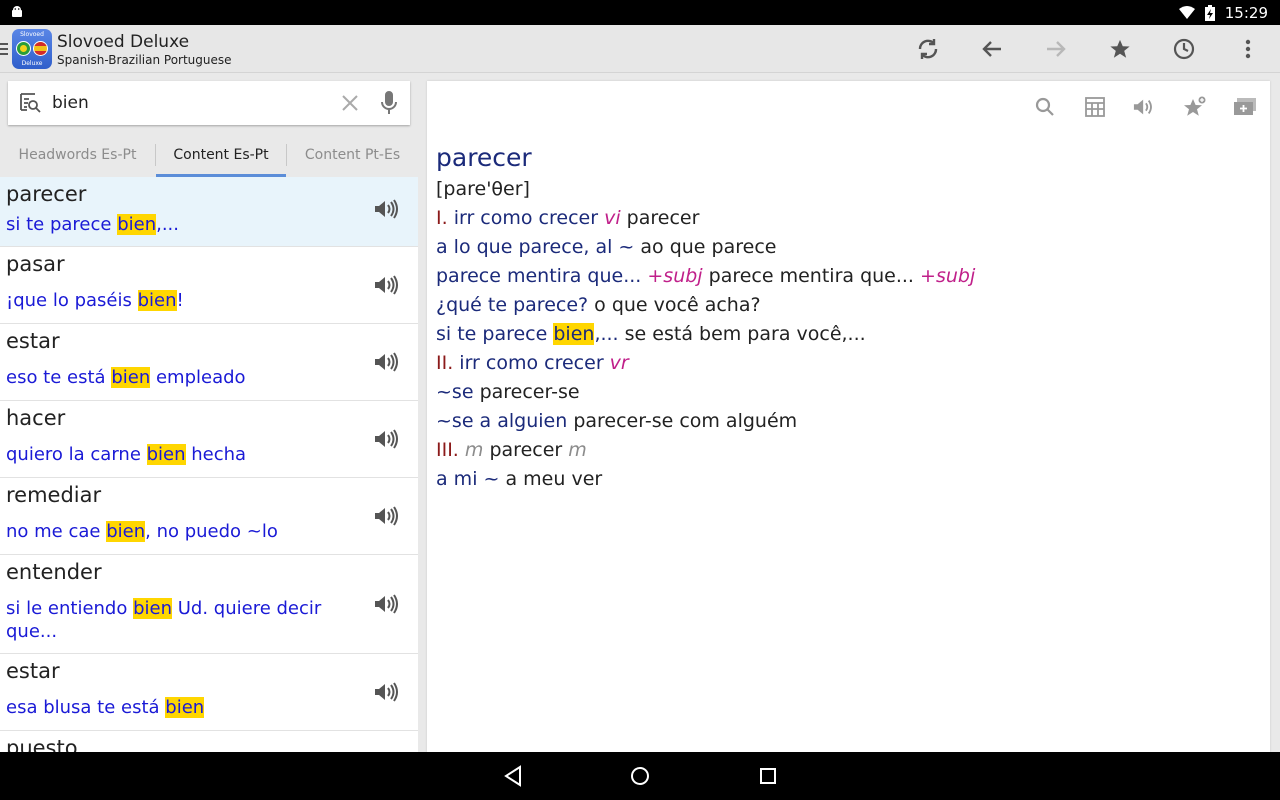  What do you see at coordinates (95, 300) in the screenshot?
I see `result-example: ¡que lo paséis bien!` at bounding box center [95, 300].